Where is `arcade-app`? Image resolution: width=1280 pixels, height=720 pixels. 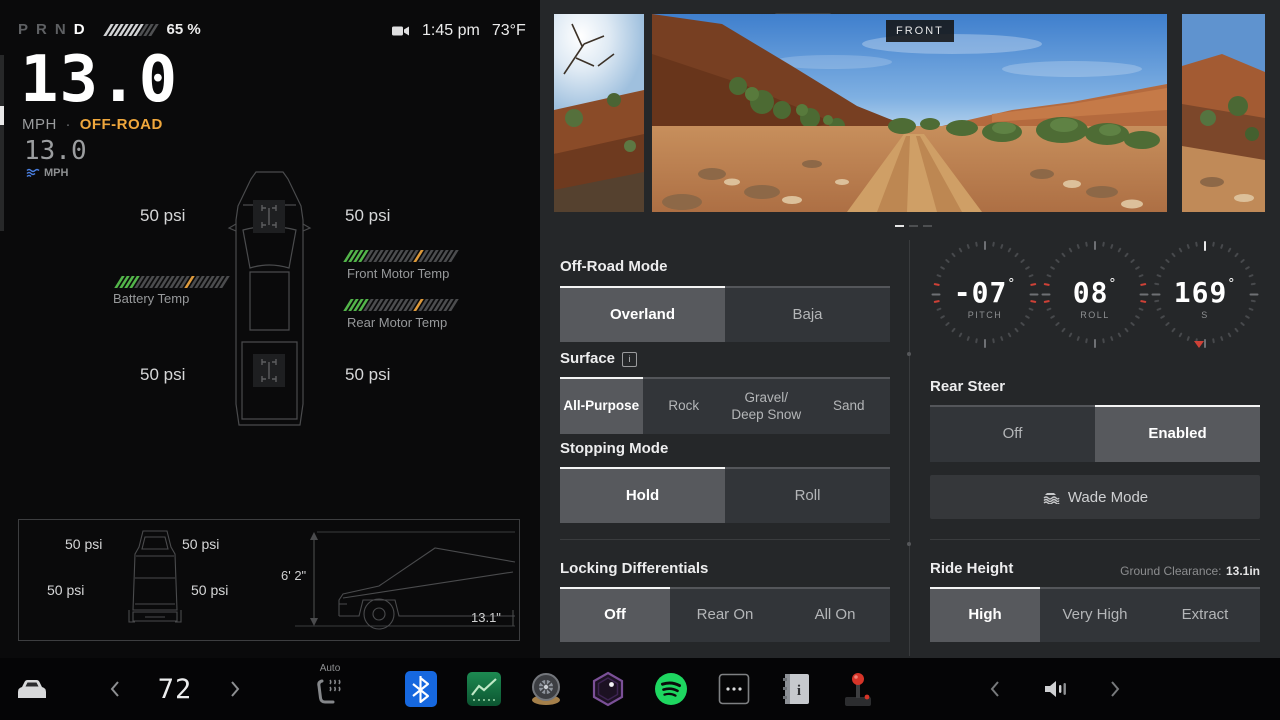
arcade-app is located at coordinates (858, 689).